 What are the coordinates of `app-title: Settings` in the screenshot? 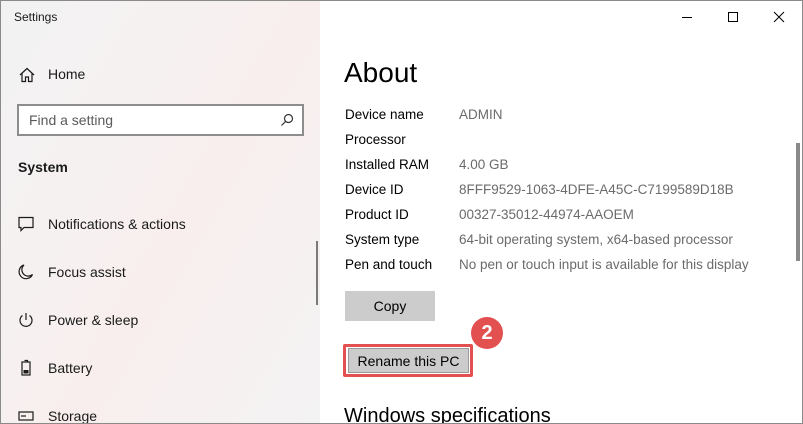 It's located at (36, 17).